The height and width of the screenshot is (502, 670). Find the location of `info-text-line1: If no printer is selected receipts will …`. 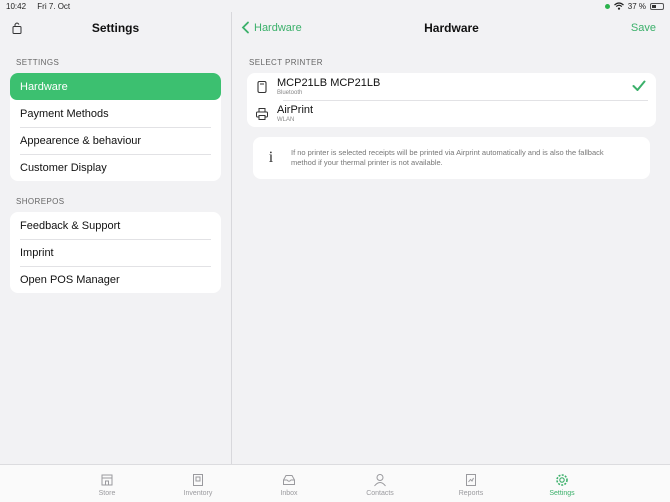

info-text-line1: If no printer is selected receipts will … is located at coordinates (447, 152).